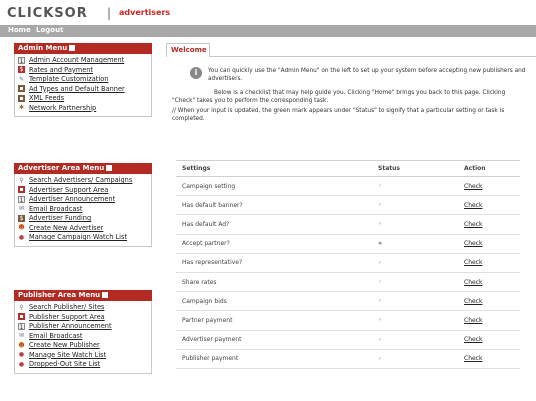 Image resolution: width=536 pixels, height=401 pixels. I want to click on setting-name: Has default Ad?, so click(274, 224).